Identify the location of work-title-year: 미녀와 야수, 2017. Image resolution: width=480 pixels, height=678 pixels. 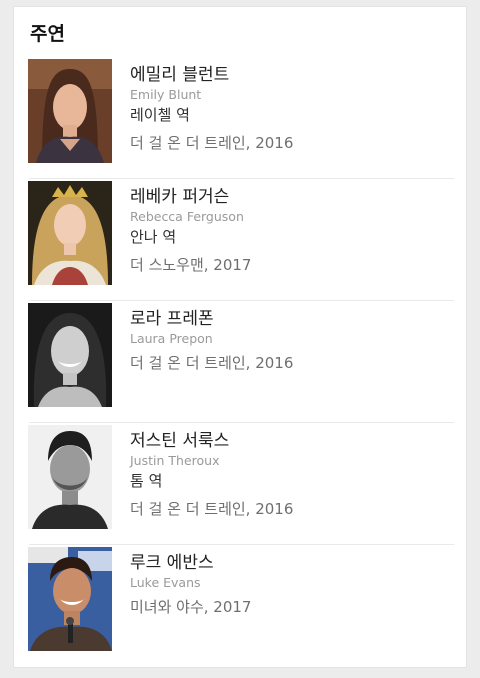
(191, 607).